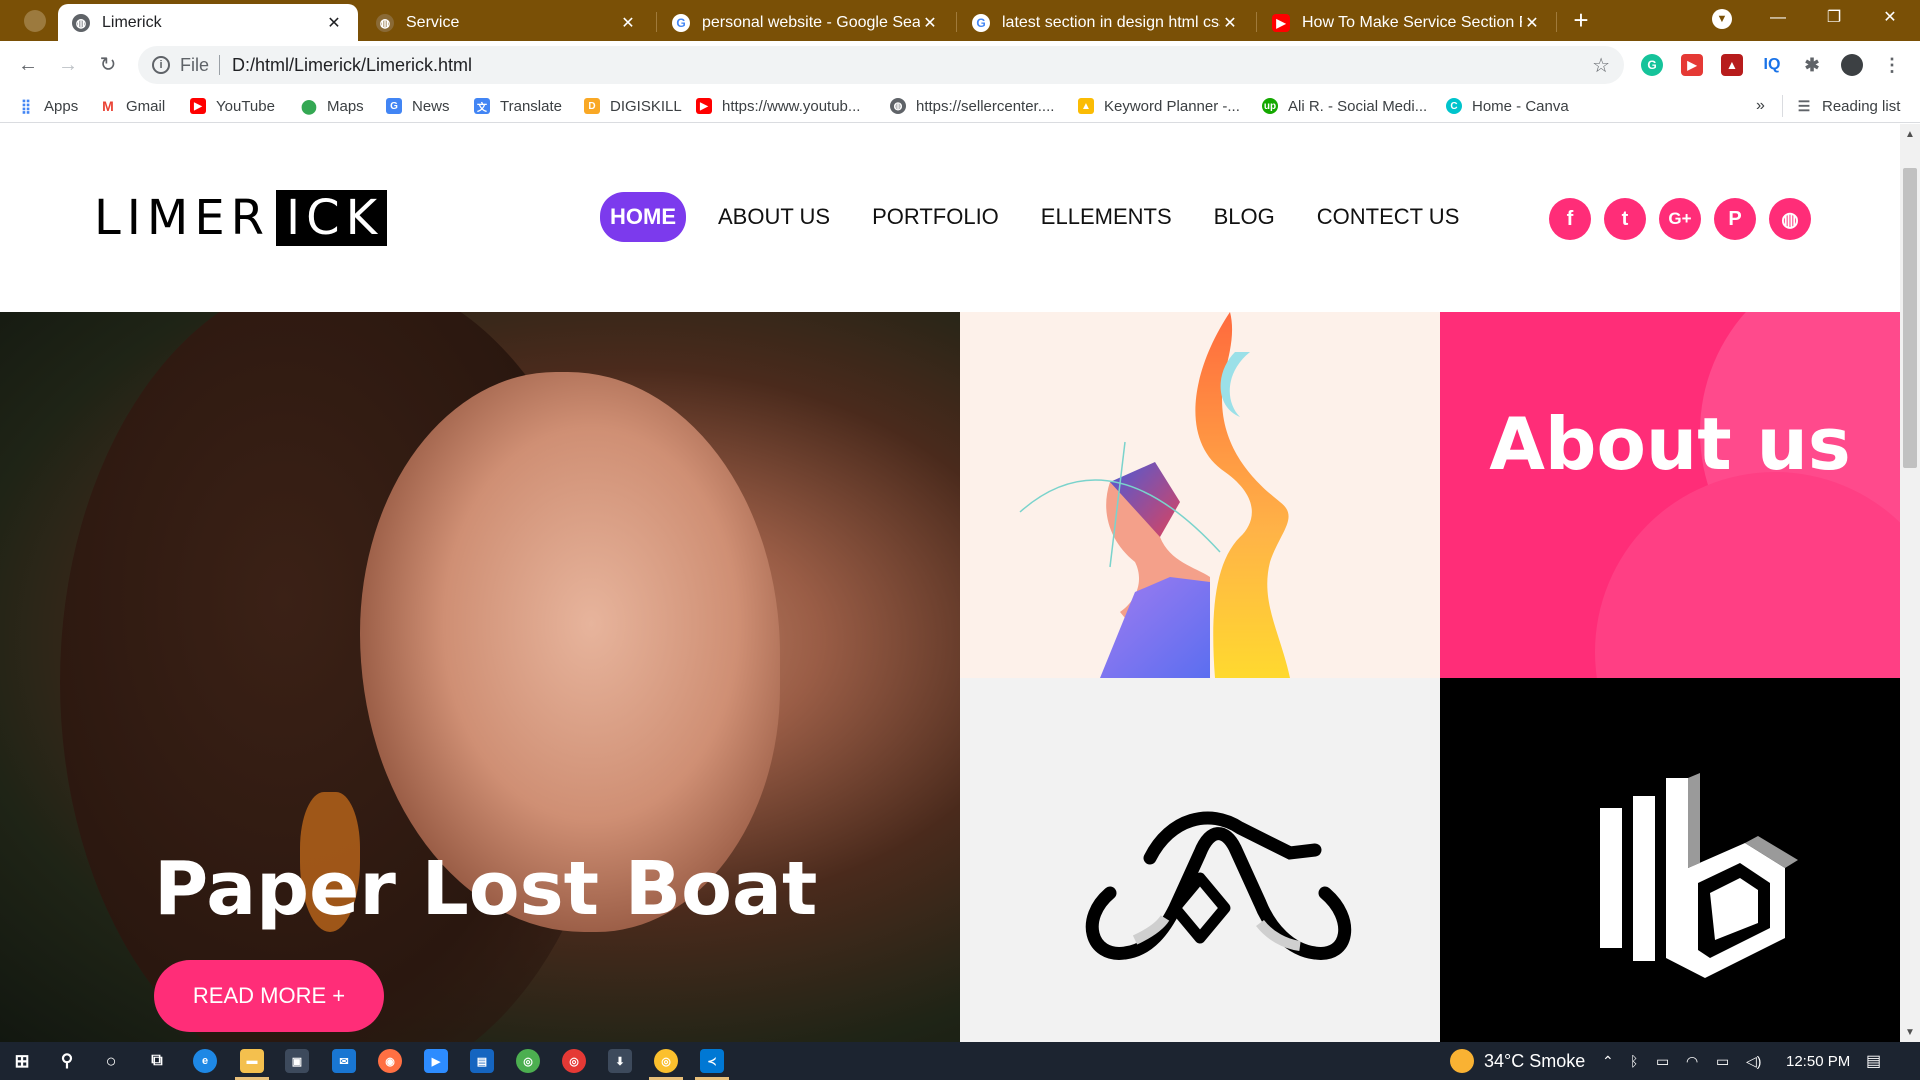 This screenshot has height=1080, width=1920. What do you see at coordinates (67, 1061) in the screenshot?
I see `search-icon: ⚲` at bounding box center [67, 1061].